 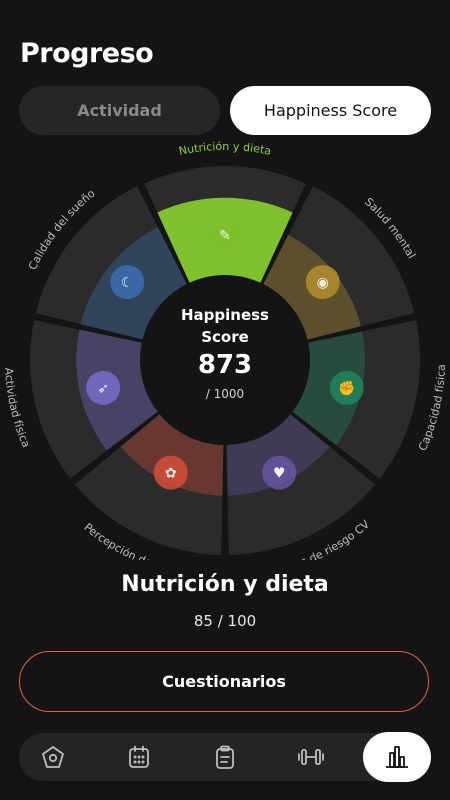 I want to click on icon-glyph: ✊, so click(x=346, y=388).